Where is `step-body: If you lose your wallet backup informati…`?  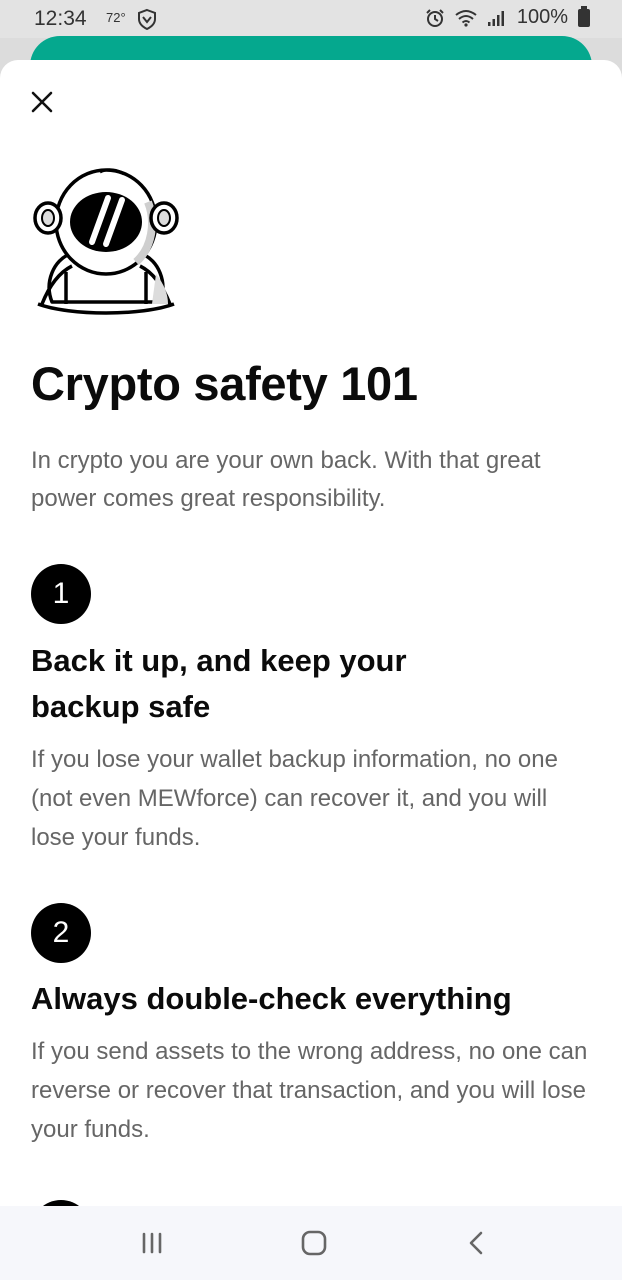
step-body: If you lose your wallet backup informati… is located at coordinates (294, 798).